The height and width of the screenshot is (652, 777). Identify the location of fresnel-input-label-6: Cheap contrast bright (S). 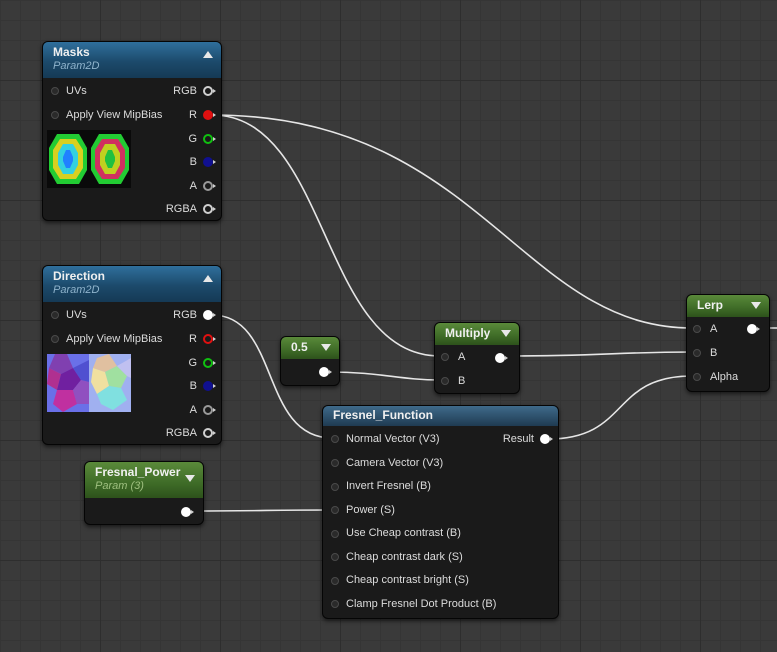
(407, 580).